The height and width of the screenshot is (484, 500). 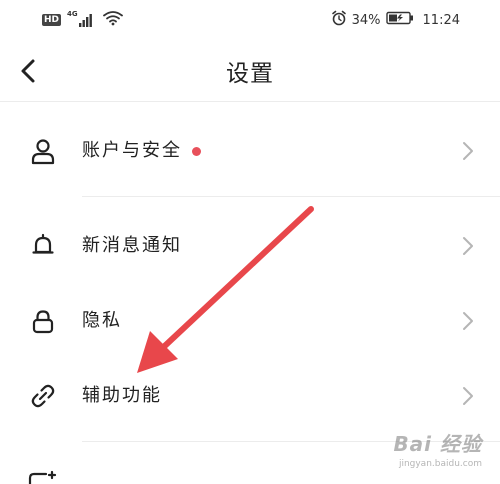 What do you see at coordinates (291, 196) in the screenshot?
I see `section-divider` at bounding box center [291, 196].